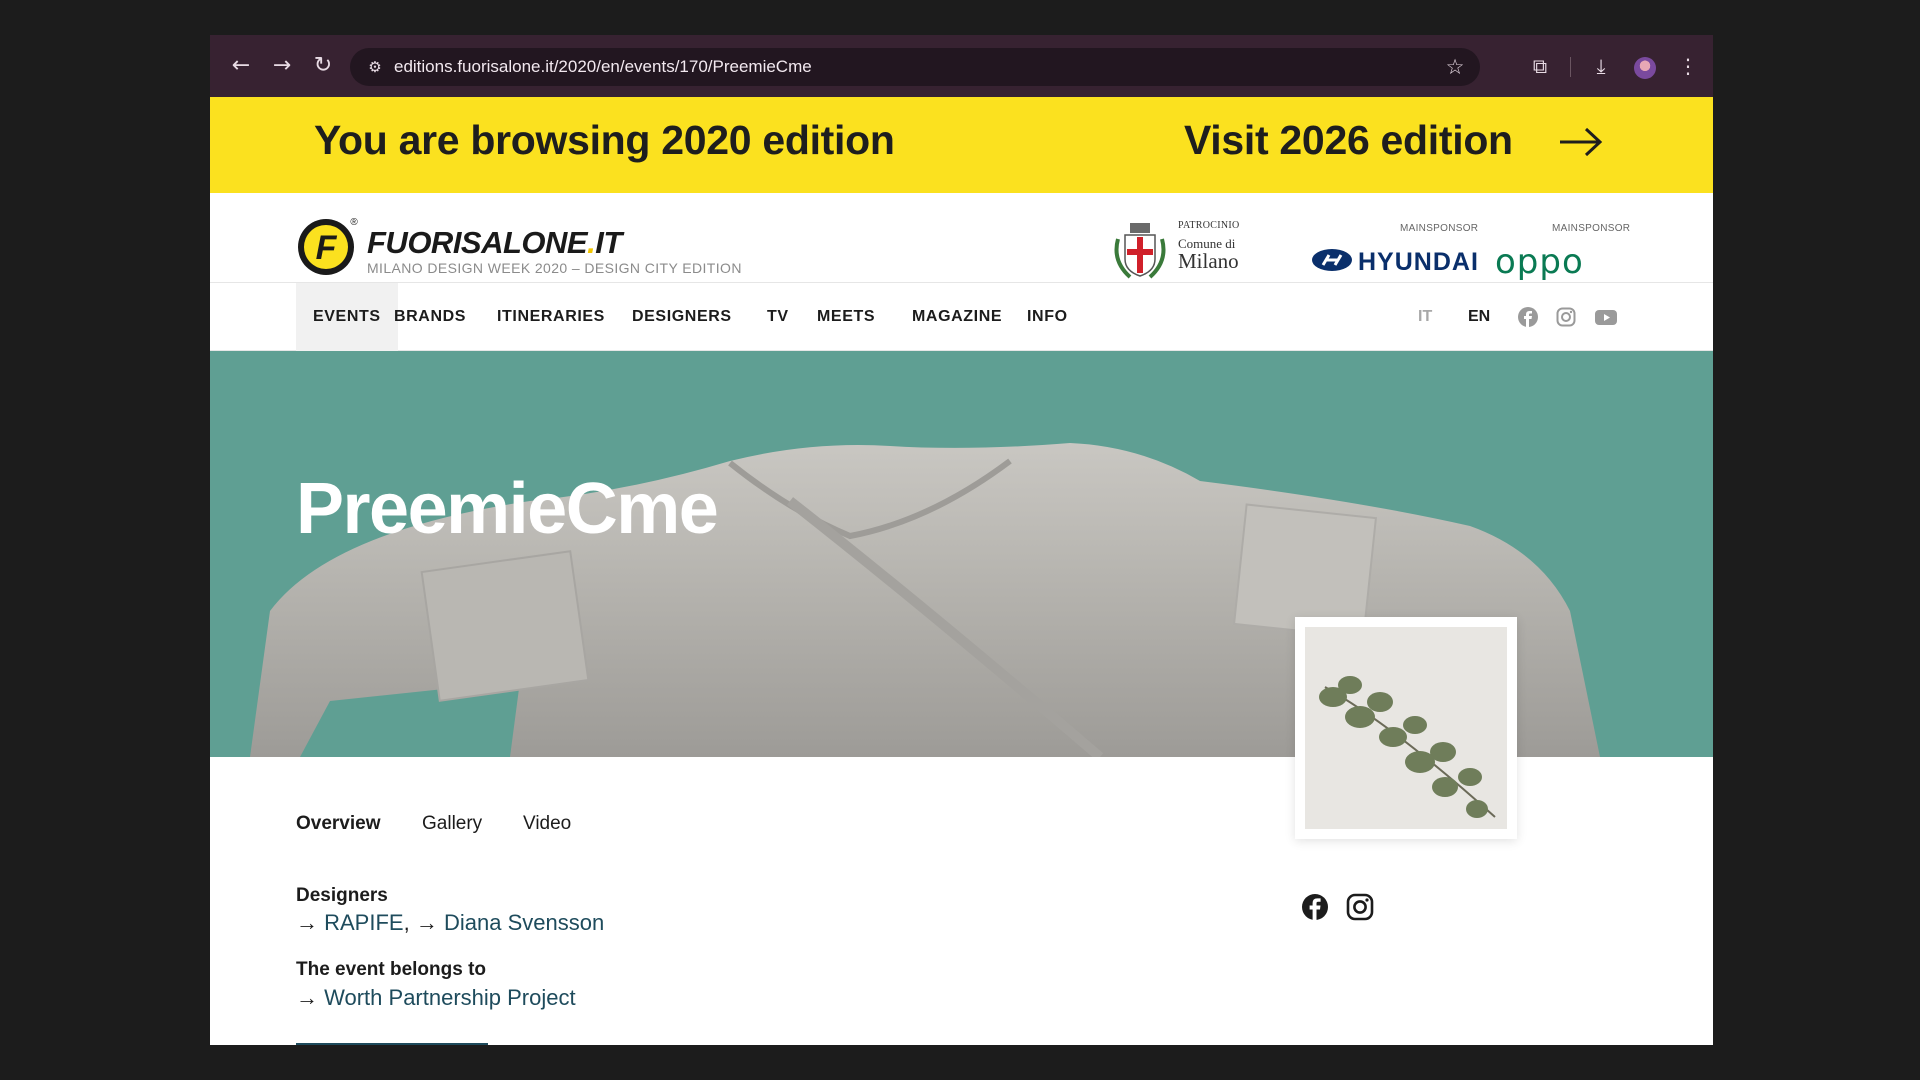 The width and height of the screenshot is (1920, 1080). I want to click on nav-item-meets: MEETS, so click(846, 317).